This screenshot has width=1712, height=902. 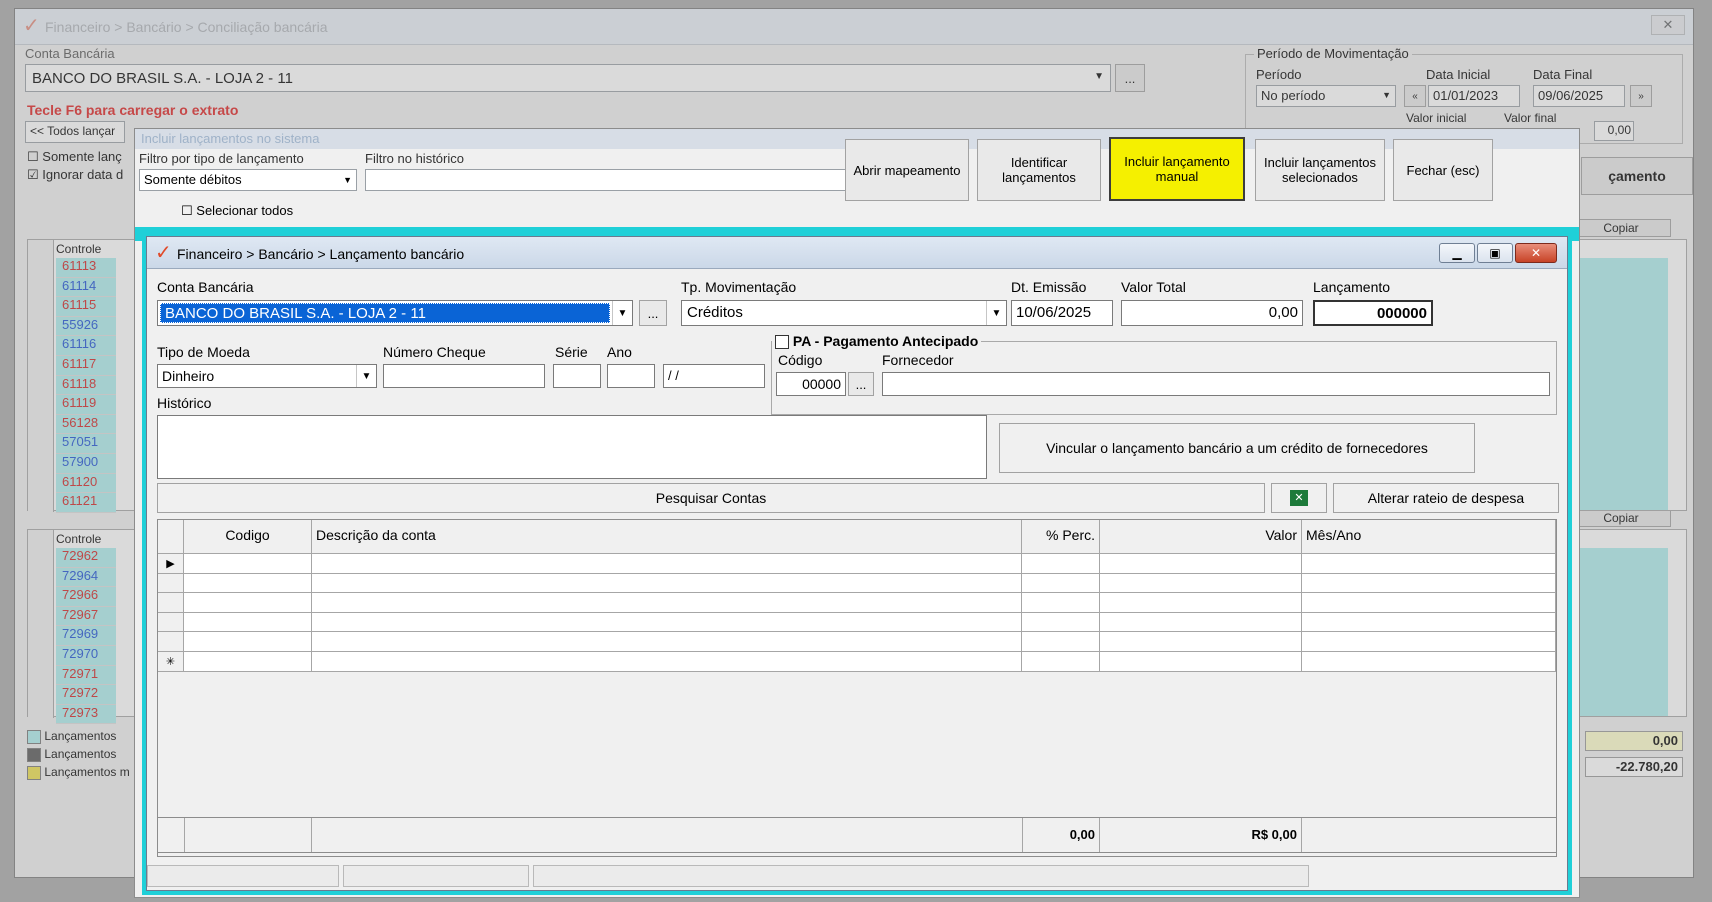 I want to click on pa-label: PA - Pagamento Antecipado, so click(x=885, y=341).